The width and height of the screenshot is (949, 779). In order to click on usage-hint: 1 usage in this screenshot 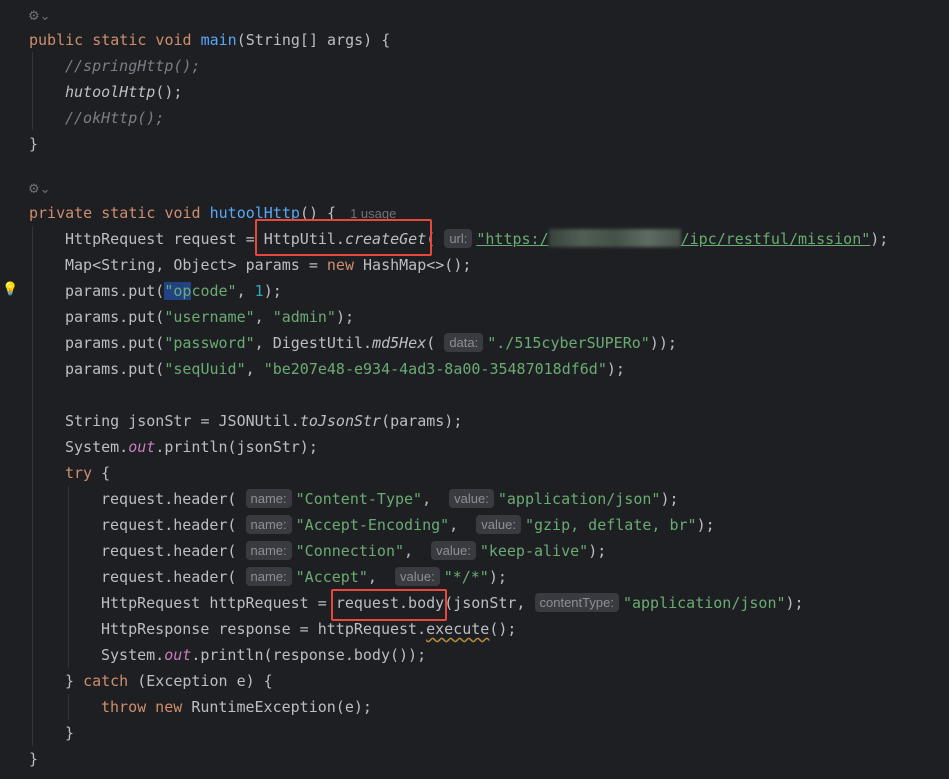, I will do `click(373, 213)`.